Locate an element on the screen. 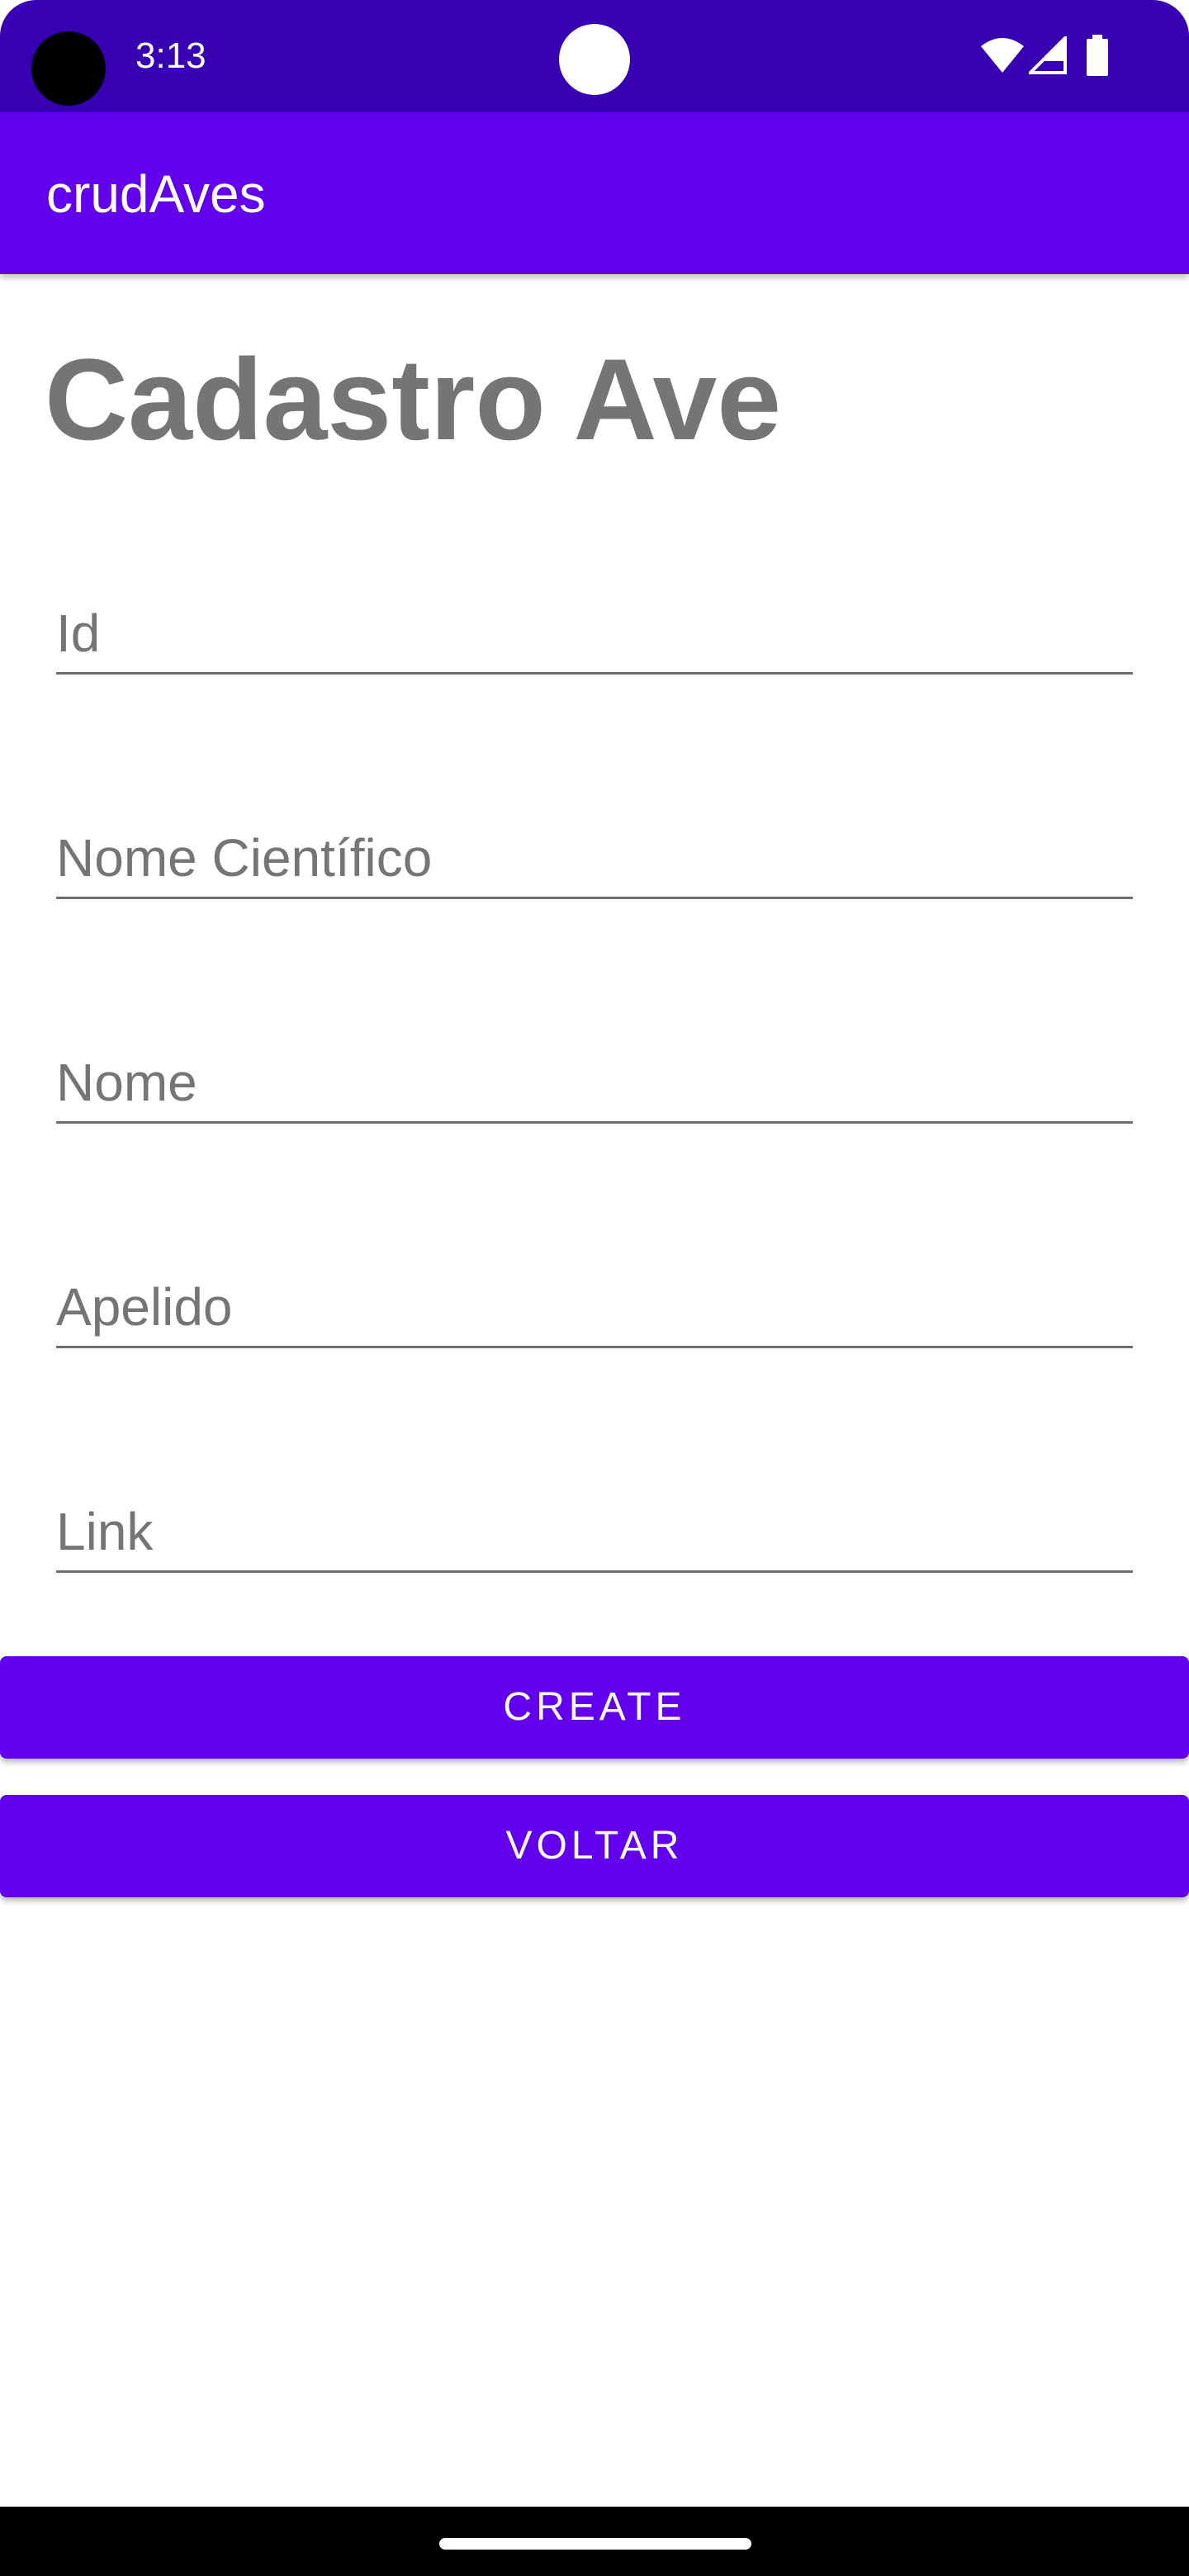 The width and height of the screenshot is (1189, 2576). create-button: CREATE is located at coordinates (594, 1707).